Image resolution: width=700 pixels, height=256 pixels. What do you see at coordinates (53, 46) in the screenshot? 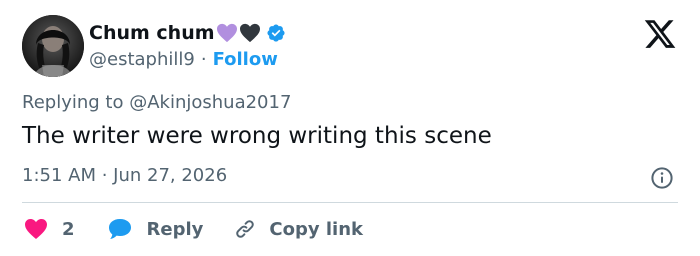
I see `avatar` at bounding box center [53, 46].